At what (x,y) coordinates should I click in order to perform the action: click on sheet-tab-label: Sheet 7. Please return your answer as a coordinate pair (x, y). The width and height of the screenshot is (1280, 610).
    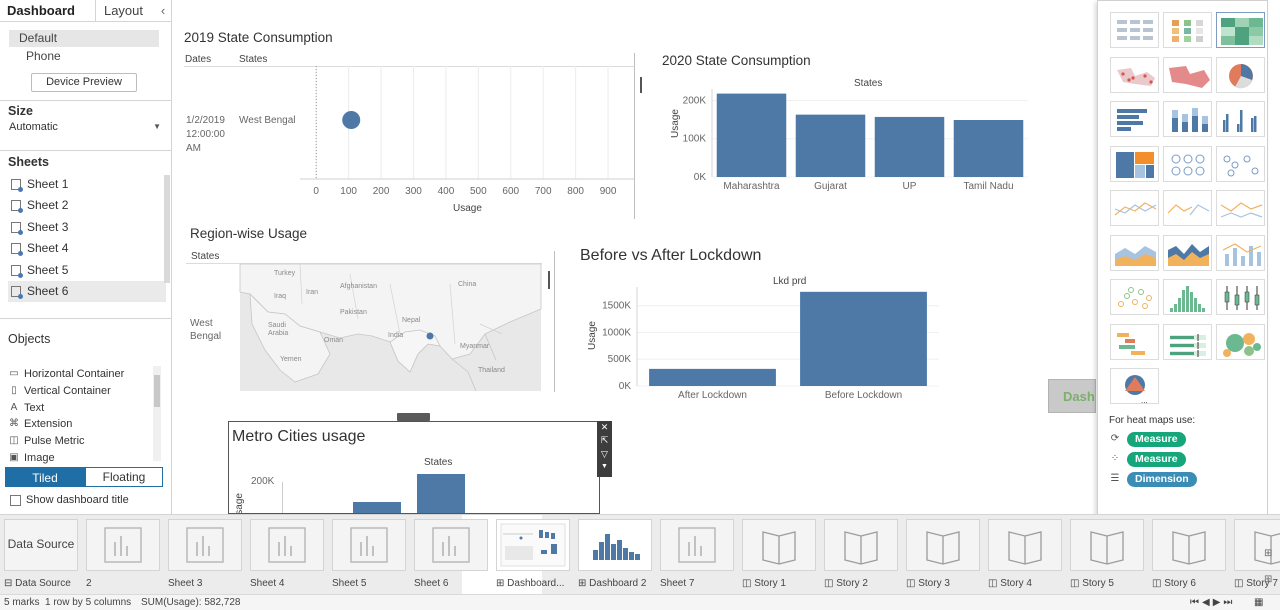
    Looking at the image, I should click on (677, 583).